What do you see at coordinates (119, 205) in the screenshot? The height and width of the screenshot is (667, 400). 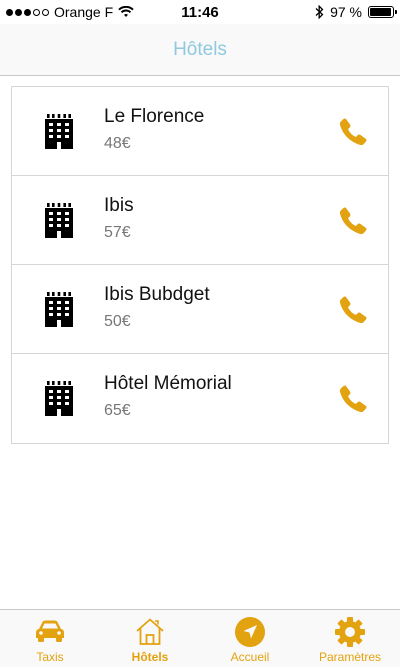 I see `hotel-name: Ibis` at bounding box center [119, 205].